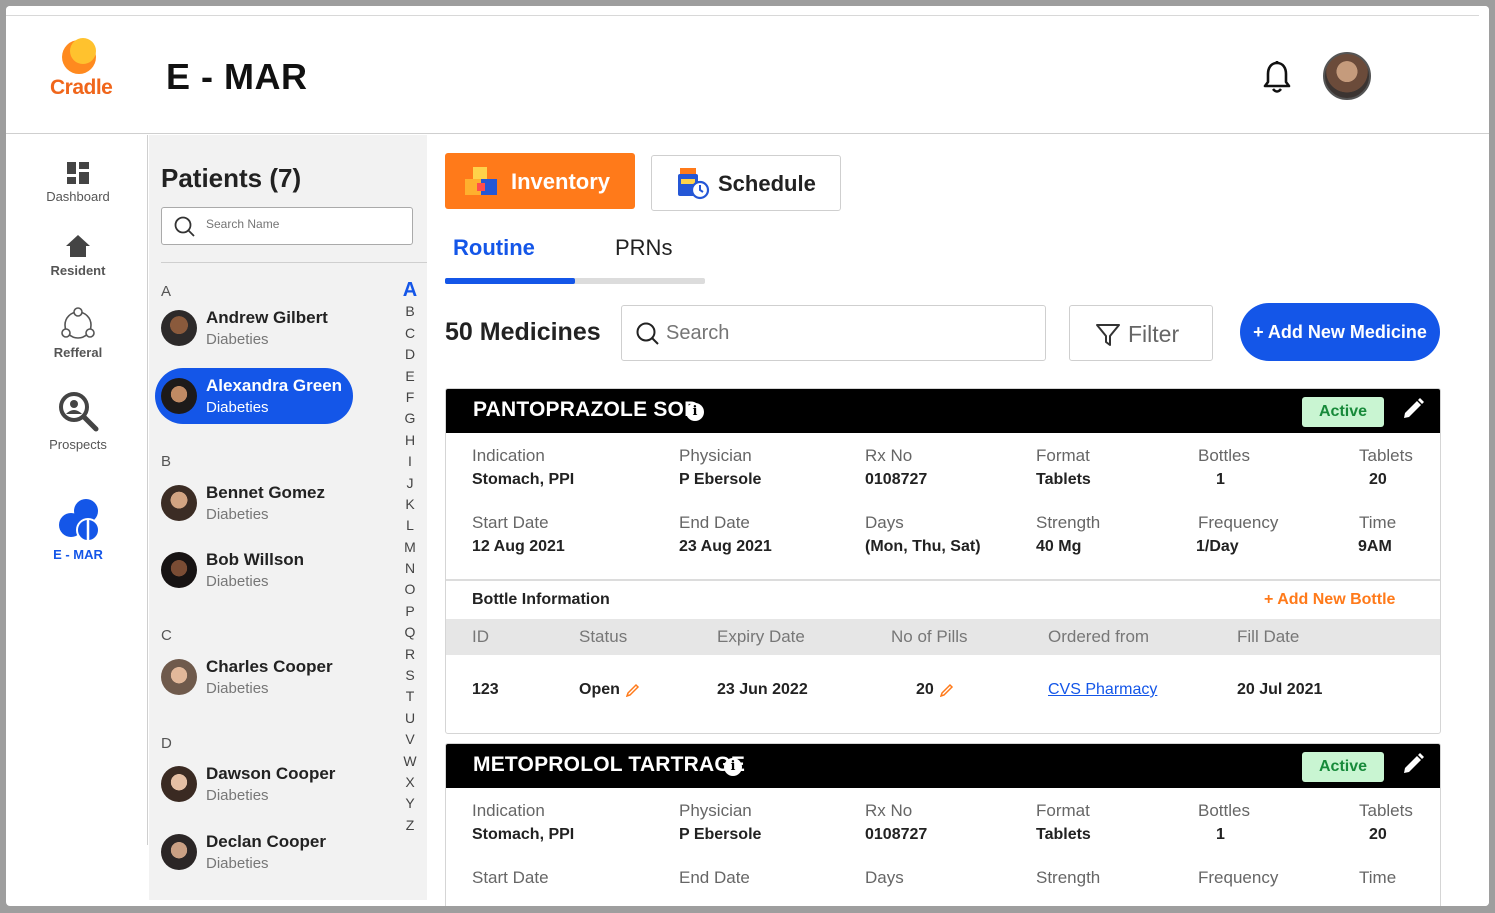  What do you see at coordinates (1347, 76) in the screenshot?
I see `user-avatar` at bounding box center [1347, 76].